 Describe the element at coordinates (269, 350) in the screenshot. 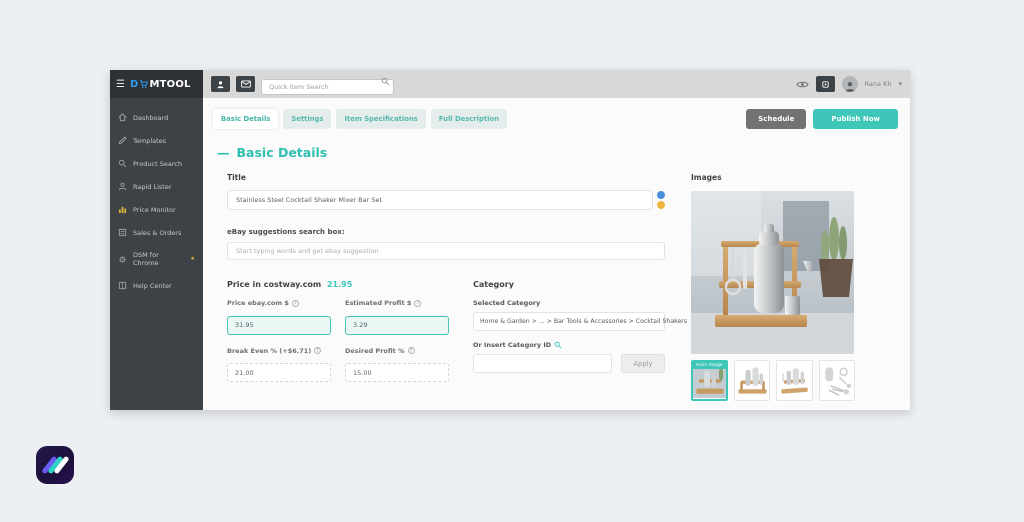

I see `break-even-label: Break Even % (+$6.71)` at that location.